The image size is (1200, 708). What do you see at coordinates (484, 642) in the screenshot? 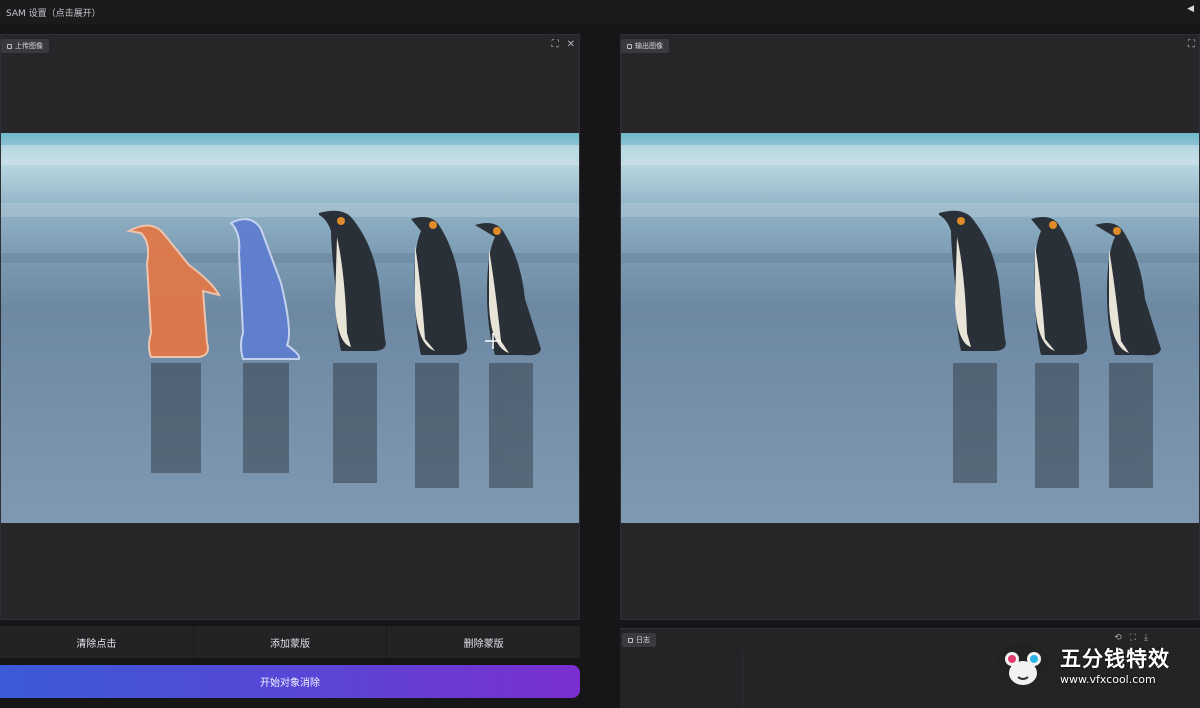
I see `delete-mask-button: 删除蒙版` at bounding box center [484, 642].